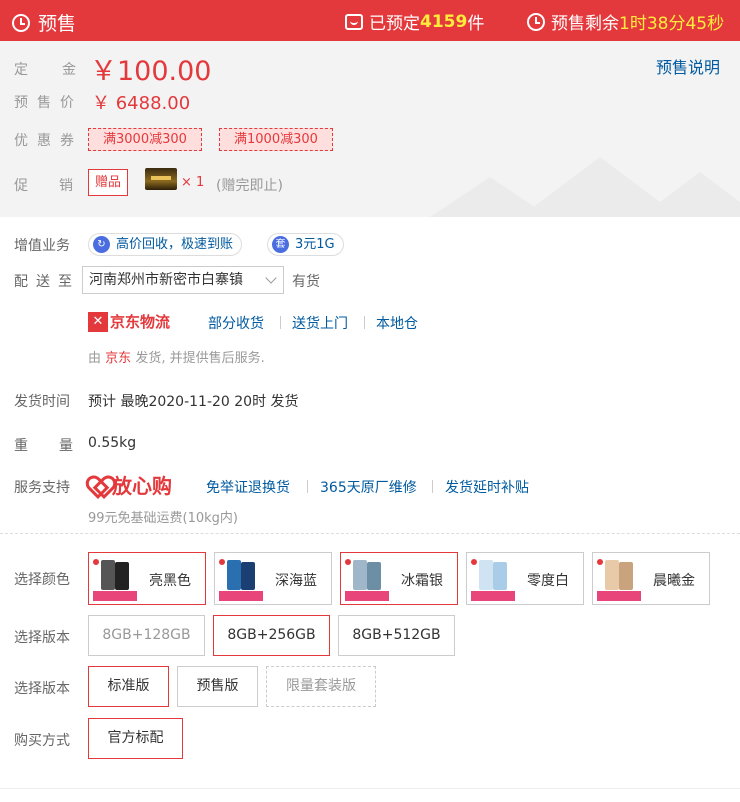 This screenshot has height=802, width=740. Describe the element at coordinates (444, 21) in the screenshot. I see `booked-number: 4159` at that location.